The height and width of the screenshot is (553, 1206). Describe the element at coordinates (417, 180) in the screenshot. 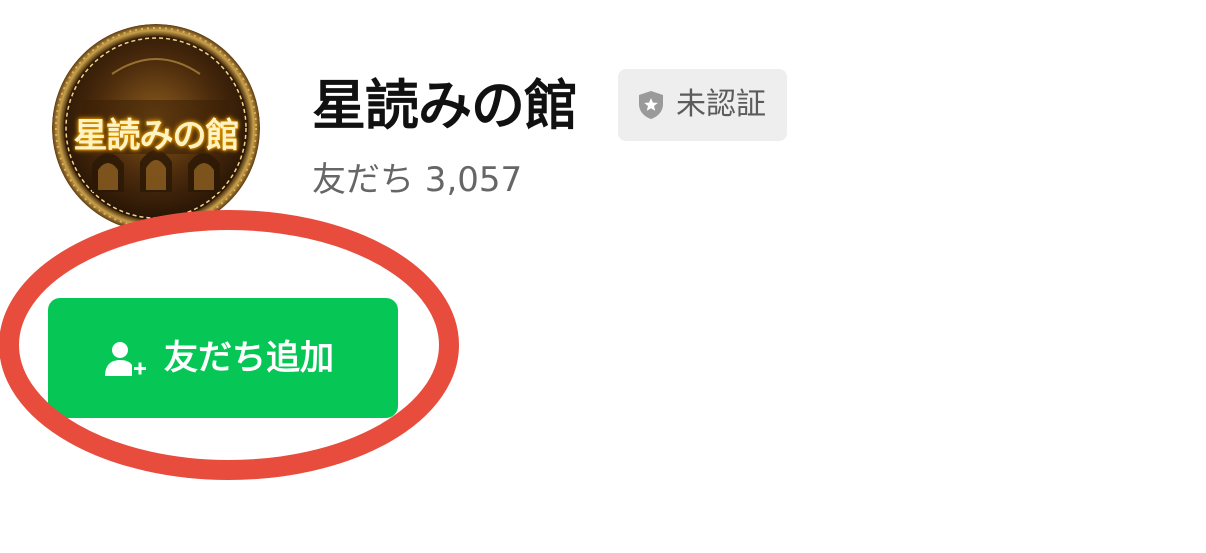

I see `friends-count: 友だち 3,057` at that location.